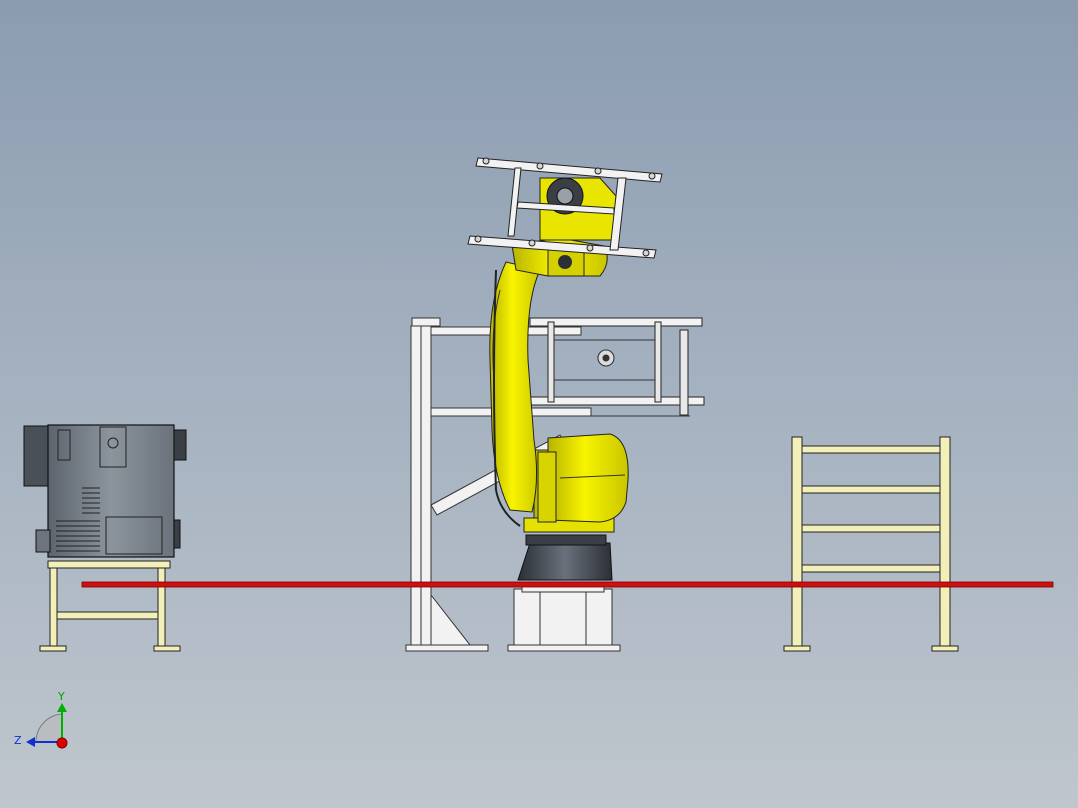 Image resolution: width=1078 pixels, height=808 pixels. What do you see at coordinates (105, 491) in the screenshot?
I see `controller-cabinet` at bounding box center [105, 491].